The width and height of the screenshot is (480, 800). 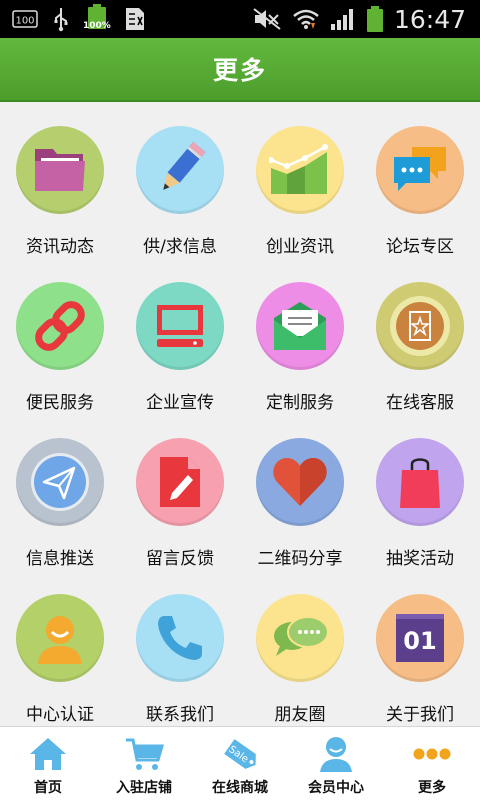 I want to click on status-bar: 100 100% 16:47, so click(x=240, y=19).